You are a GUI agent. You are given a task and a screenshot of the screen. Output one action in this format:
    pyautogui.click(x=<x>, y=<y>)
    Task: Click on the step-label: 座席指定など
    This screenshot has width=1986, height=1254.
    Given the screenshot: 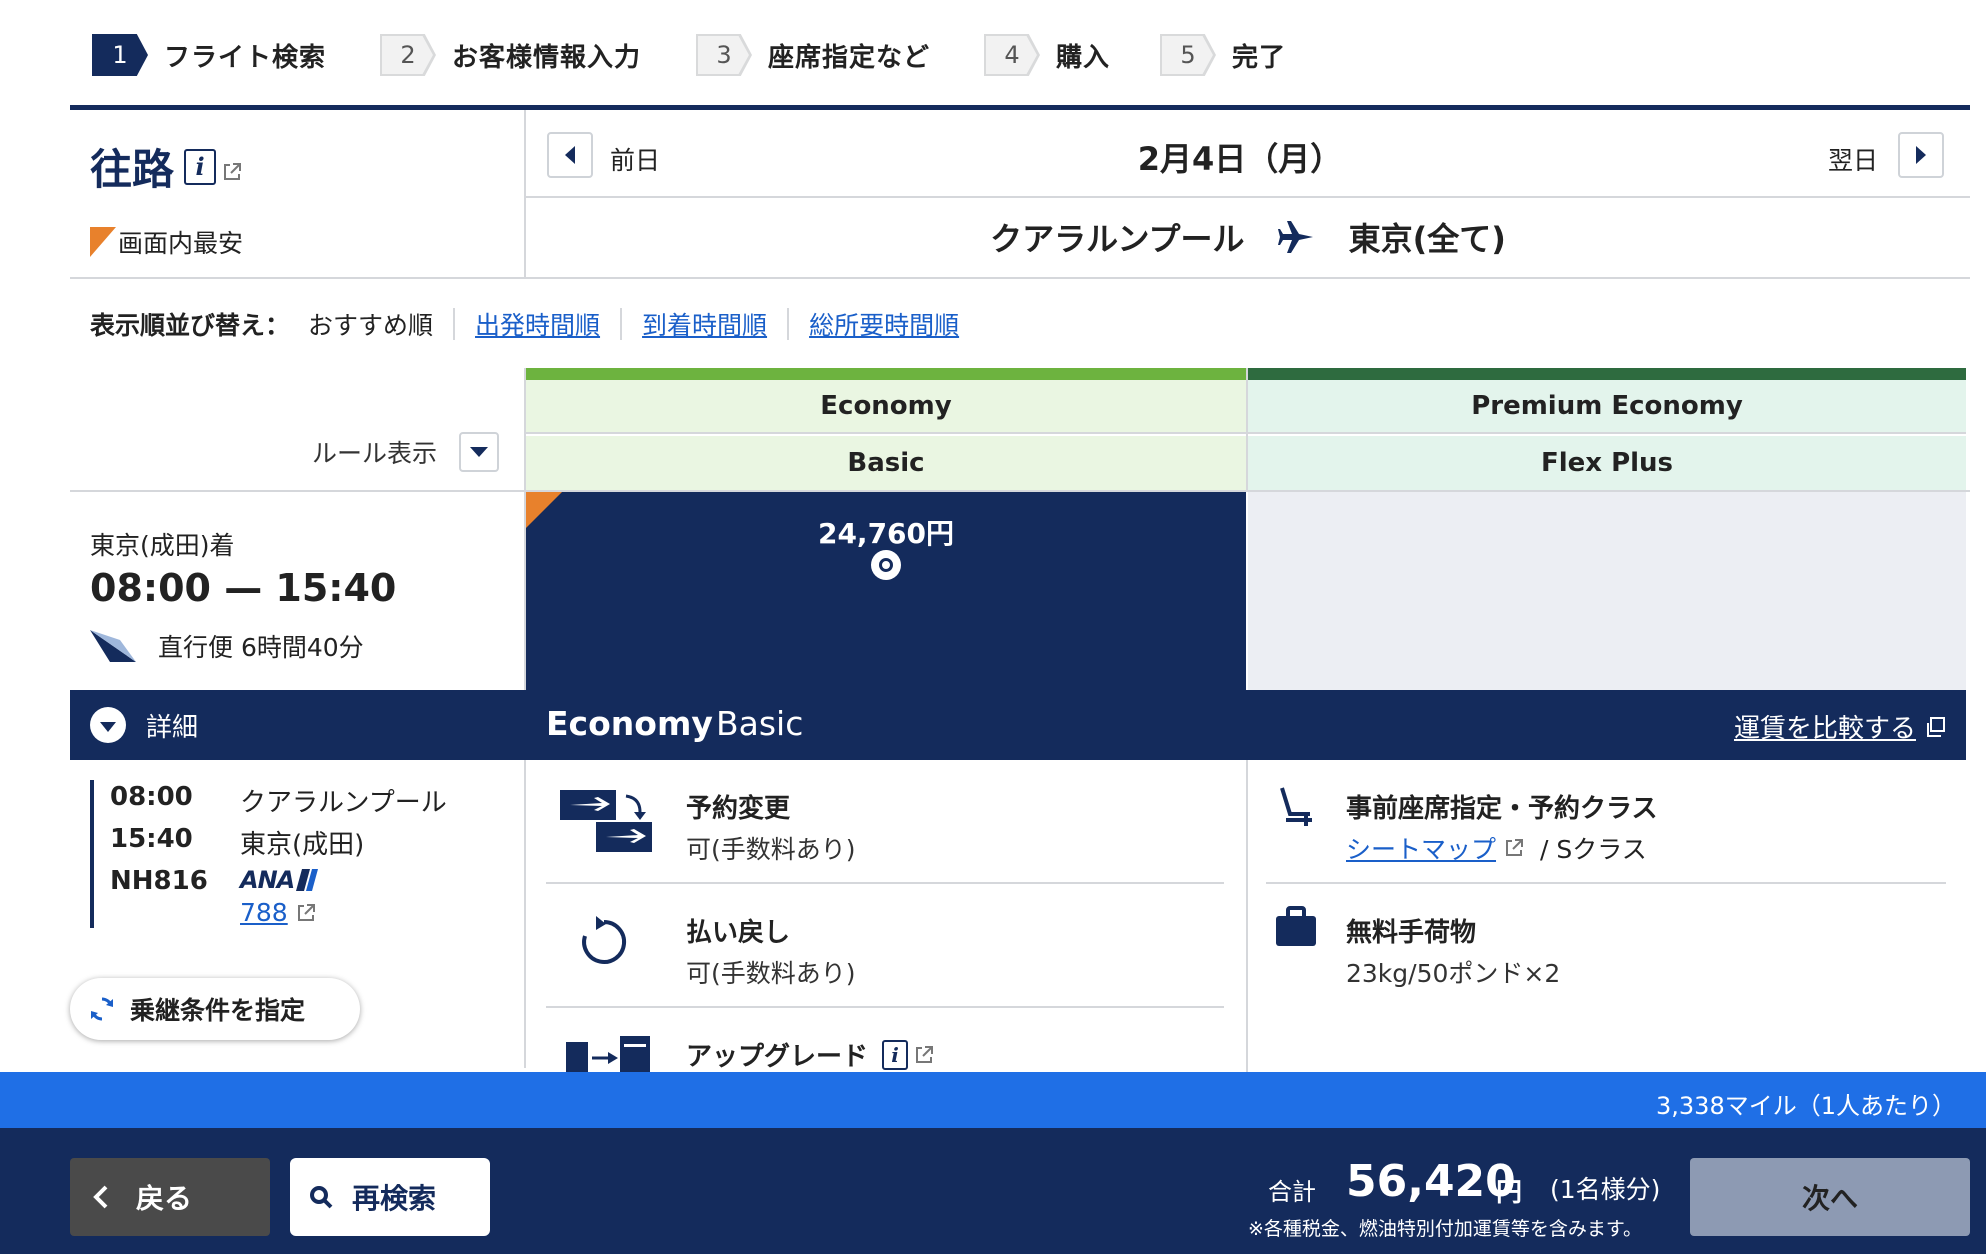 What is the action you would take?
    pyautogui.click(x=849, y=57)
    